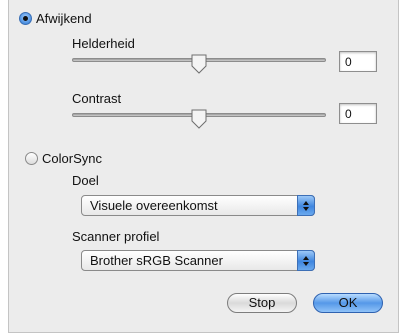 This screenshot has height=335, width=403. Describe the element at coordinates (262, 303) in the screenshot. I see `stop-button: Stop` at that location.